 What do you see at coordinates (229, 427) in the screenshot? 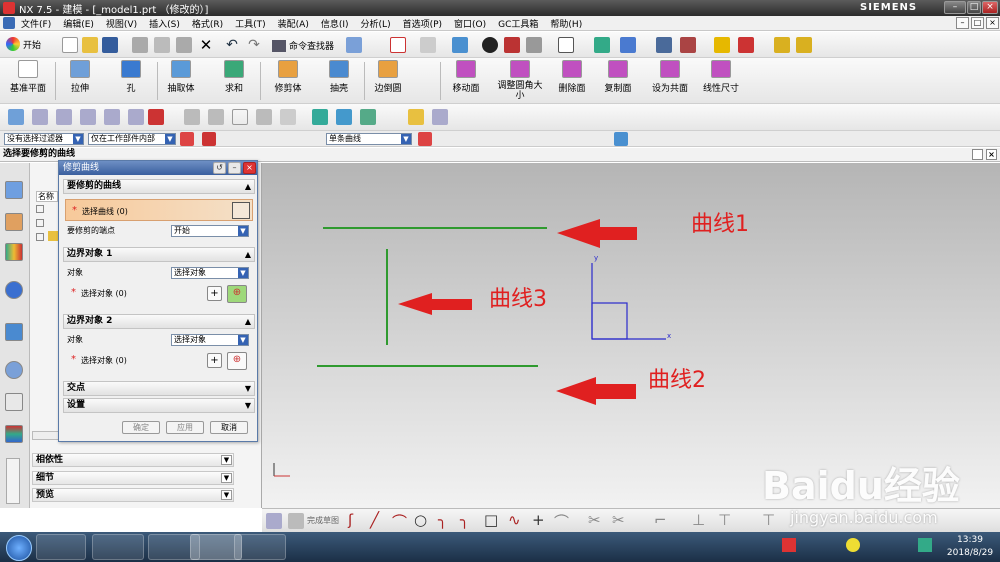
I see `cancel-button: 取消` at bounding box center [229, 427].